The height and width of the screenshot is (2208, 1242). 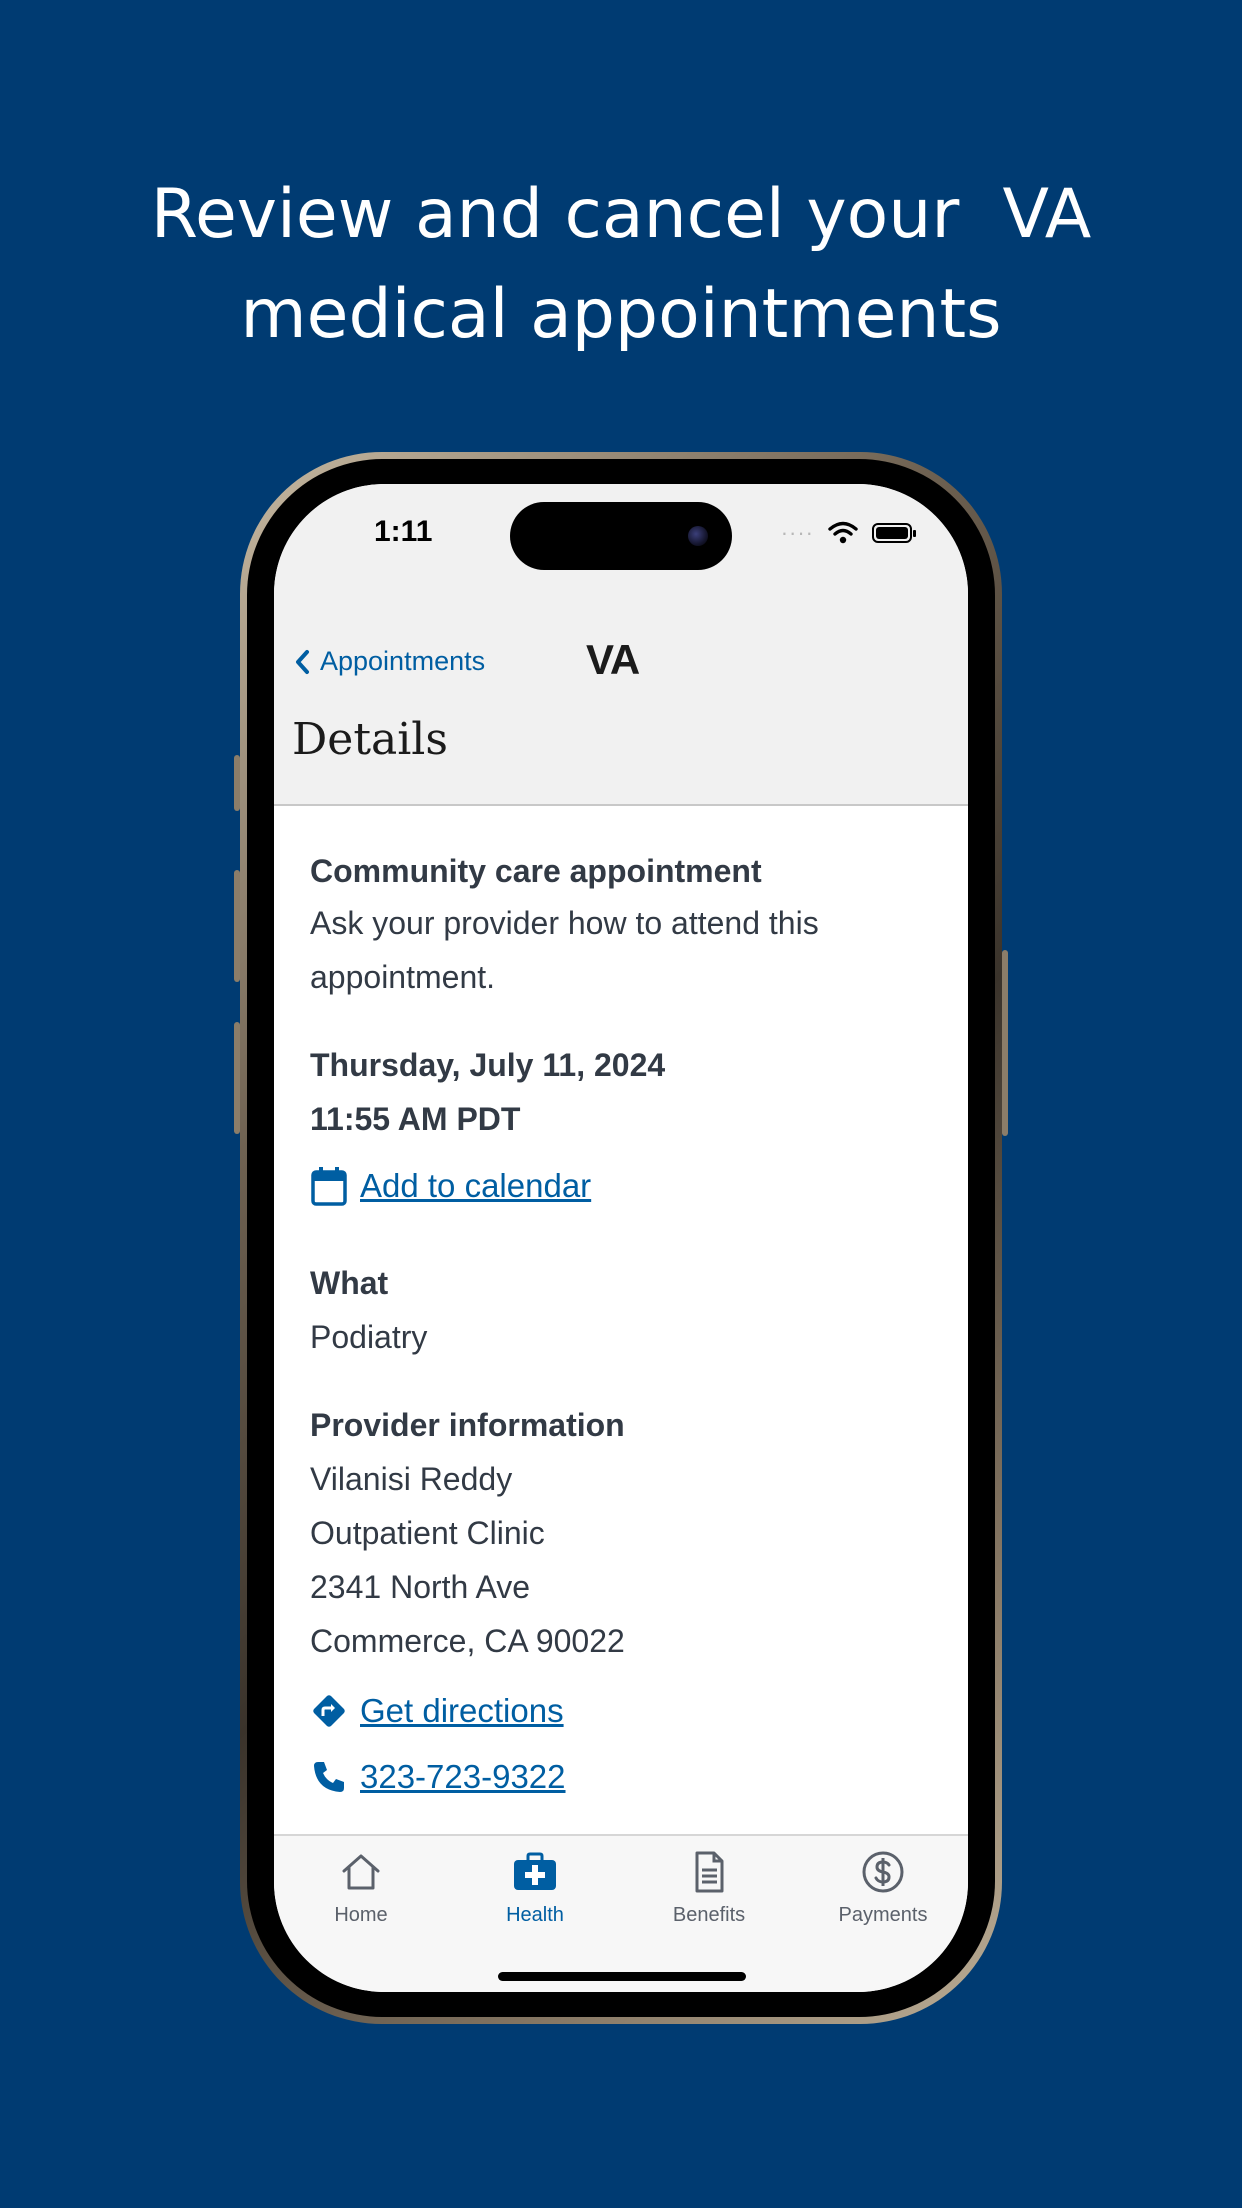 What do you see at coordinates (403, 977) in the screenshot?
I see `appointment-type-note-line-2: appointment.` at bounding box center [403, 977].